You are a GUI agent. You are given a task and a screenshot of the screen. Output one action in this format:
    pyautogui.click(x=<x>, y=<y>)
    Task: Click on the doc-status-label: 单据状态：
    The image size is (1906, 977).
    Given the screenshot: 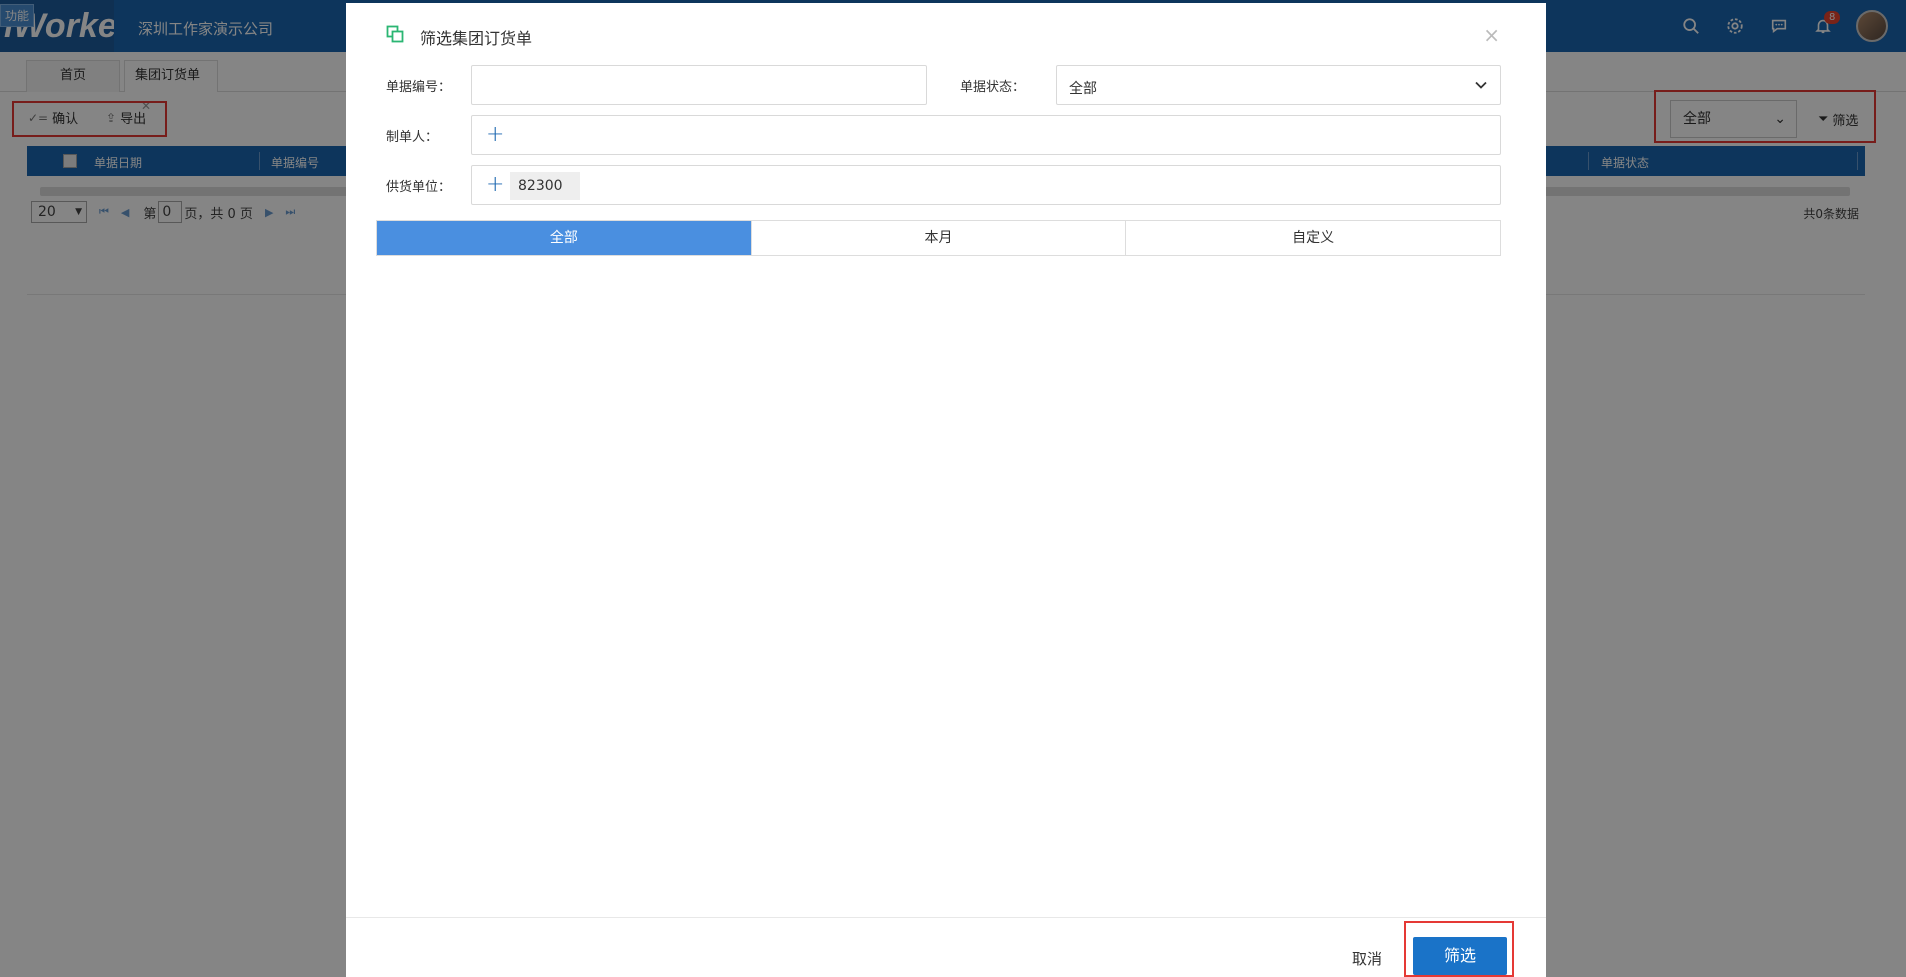 What is the action you would take?
    pyautogui.click(x=993, y=87)
    